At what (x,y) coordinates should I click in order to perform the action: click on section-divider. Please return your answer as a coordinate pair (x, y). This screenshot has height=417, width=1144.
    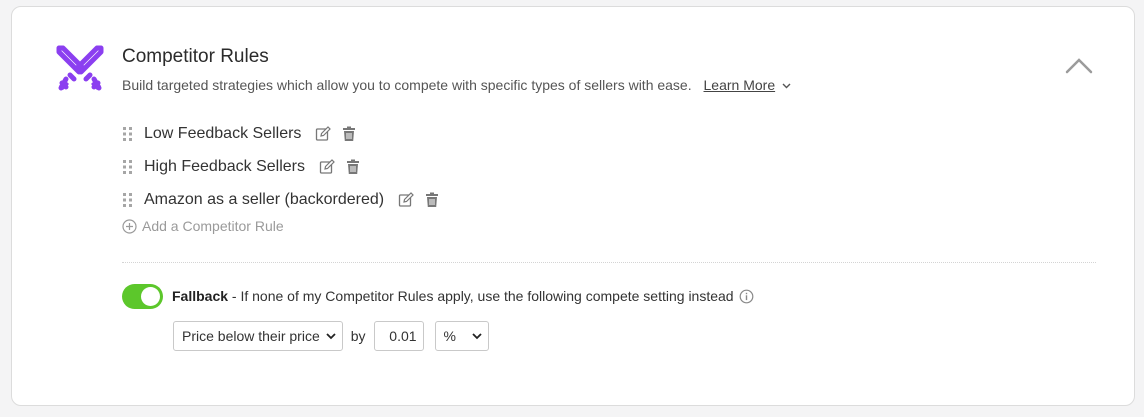
    Looking at the image, I should click on (609, 262).